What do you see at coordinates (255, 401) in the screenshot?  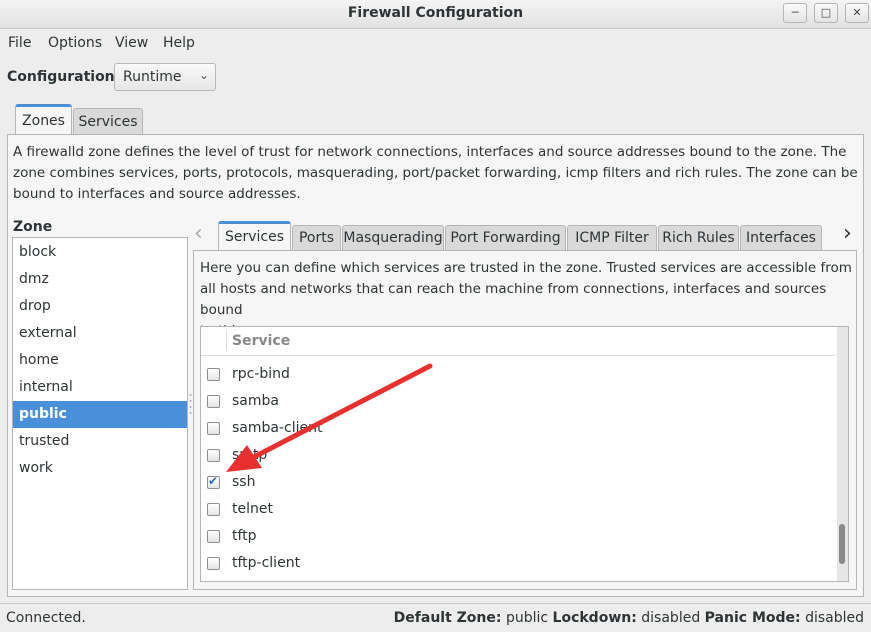 I see `service-name: samba` at bounding box center [255, 401].